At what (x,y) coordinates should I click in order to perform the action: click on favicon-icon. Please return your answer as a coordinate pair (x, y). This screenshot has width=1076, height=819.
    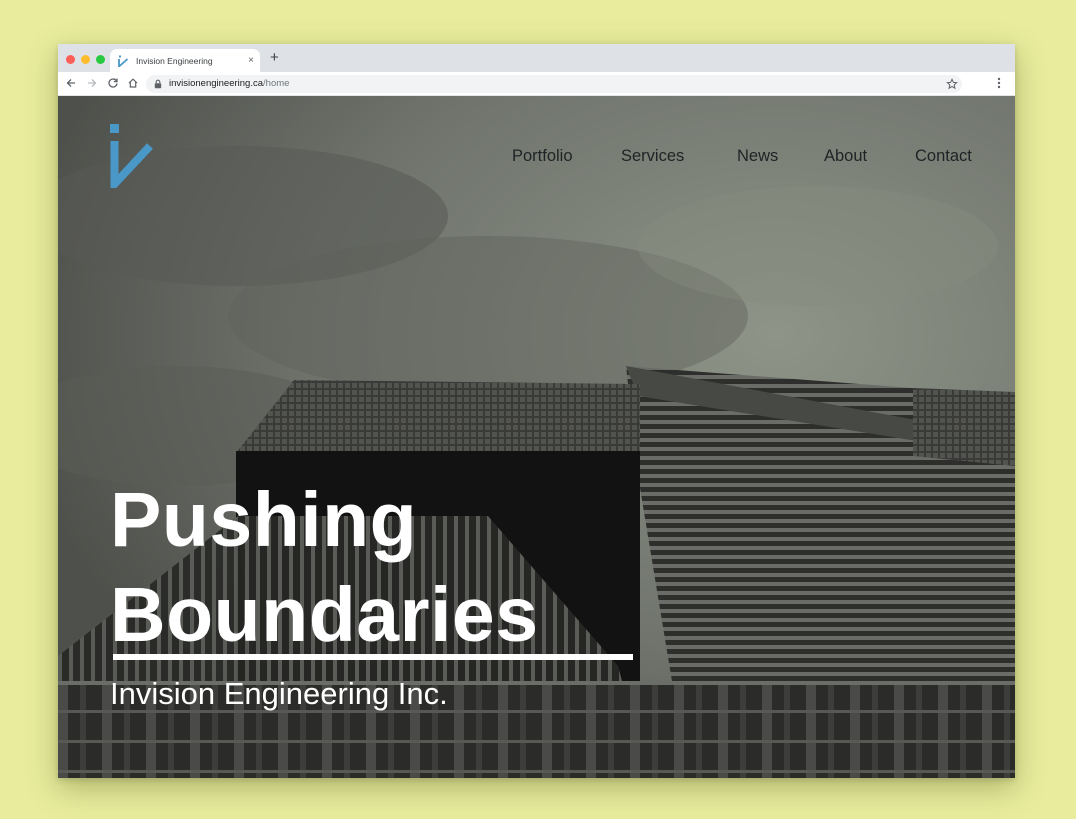
    Looking at the image, I should click on (123, 61).